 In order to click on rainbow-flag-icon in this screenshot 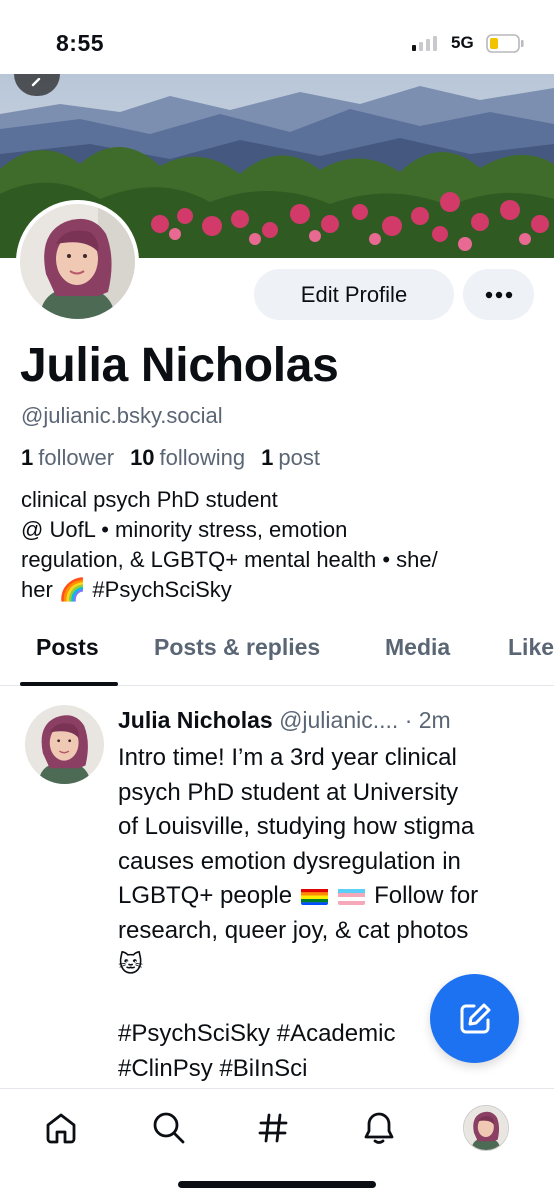, I will do `click(314, 895)`.